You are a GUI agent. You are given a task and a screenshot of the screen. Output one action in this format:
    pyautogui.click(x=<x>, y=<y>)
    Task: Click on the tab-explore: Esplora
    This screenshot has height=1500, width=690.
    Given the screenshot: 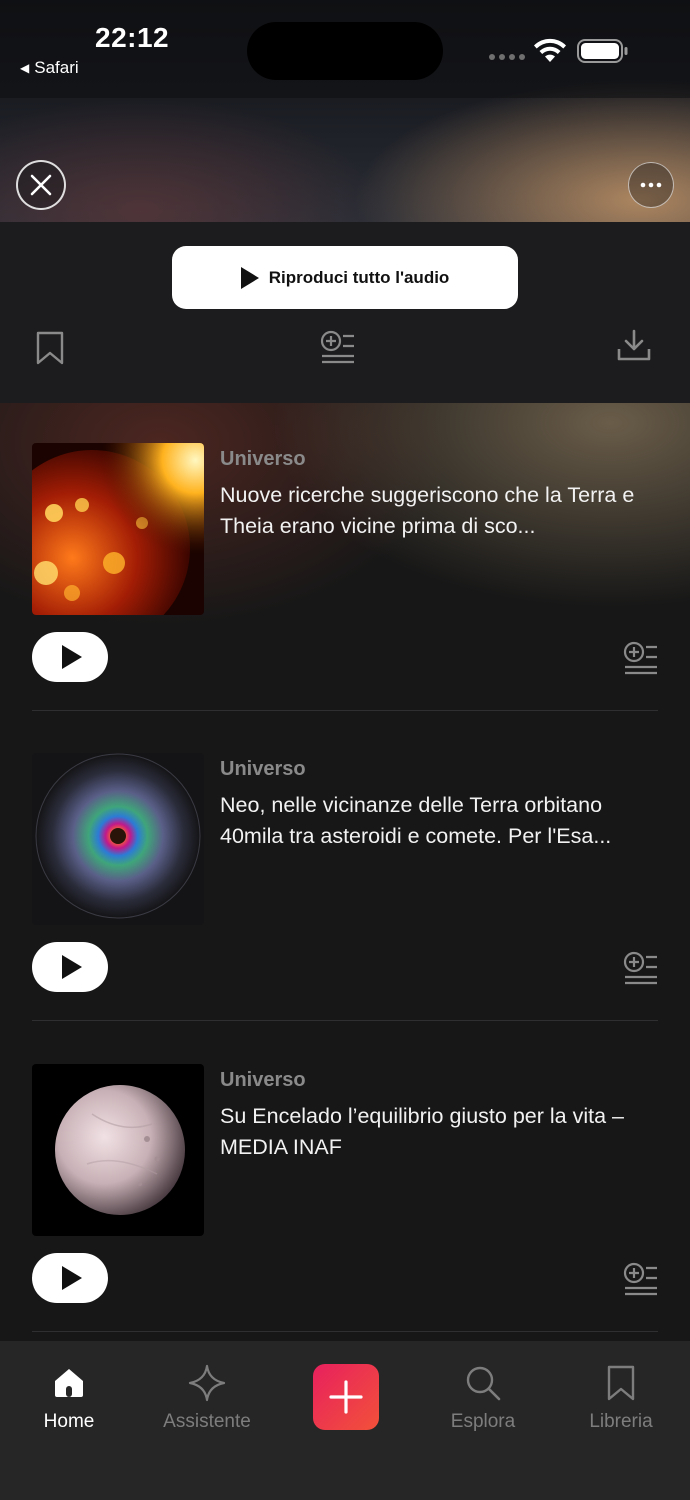 What is the action you would take?
    pyautogui.click(x=483, y=1403)
    